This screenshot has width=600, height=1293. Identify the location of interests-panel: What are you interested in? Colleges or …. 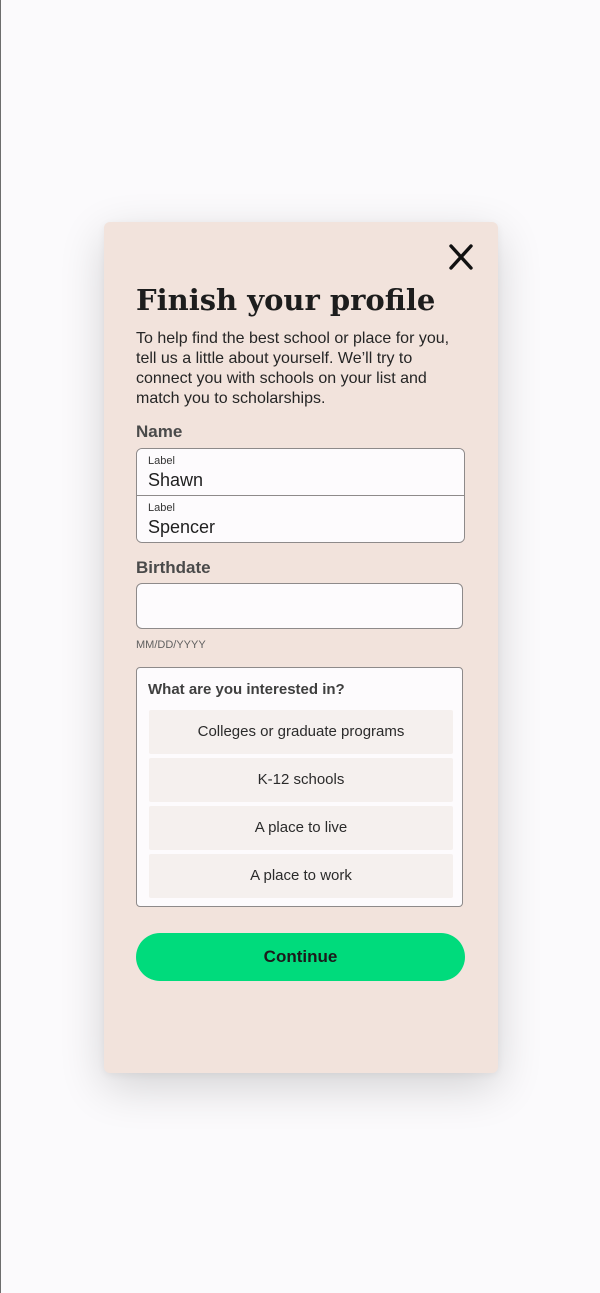
(299, 787).